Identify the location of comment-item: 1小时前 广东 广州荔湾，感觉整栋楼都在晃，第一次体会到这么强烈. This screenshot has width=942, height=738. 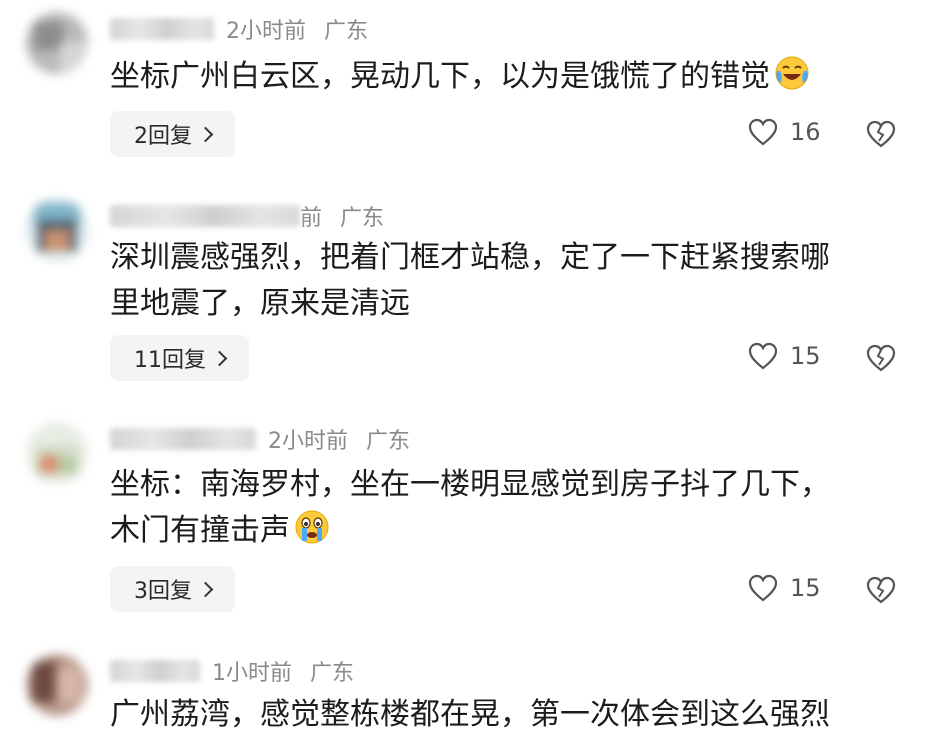
(471, 693).